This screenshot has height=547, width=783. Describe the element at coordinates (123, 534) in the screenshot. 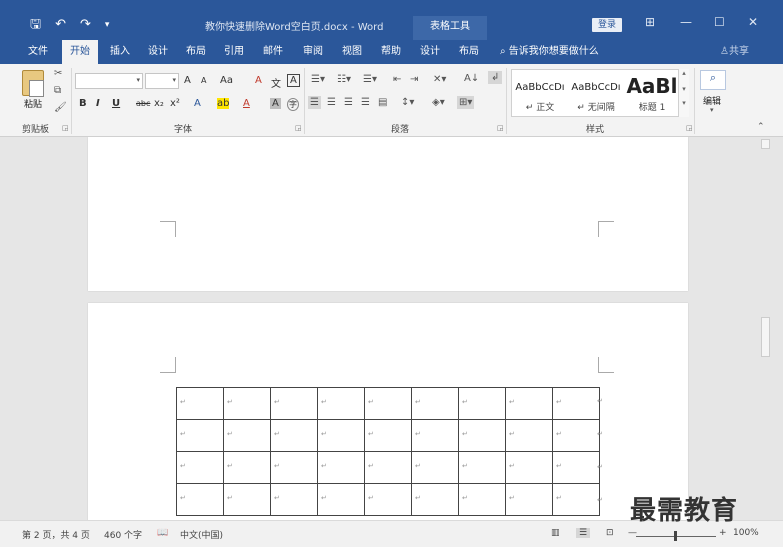

I see `word-count: 460 个字` at that location.